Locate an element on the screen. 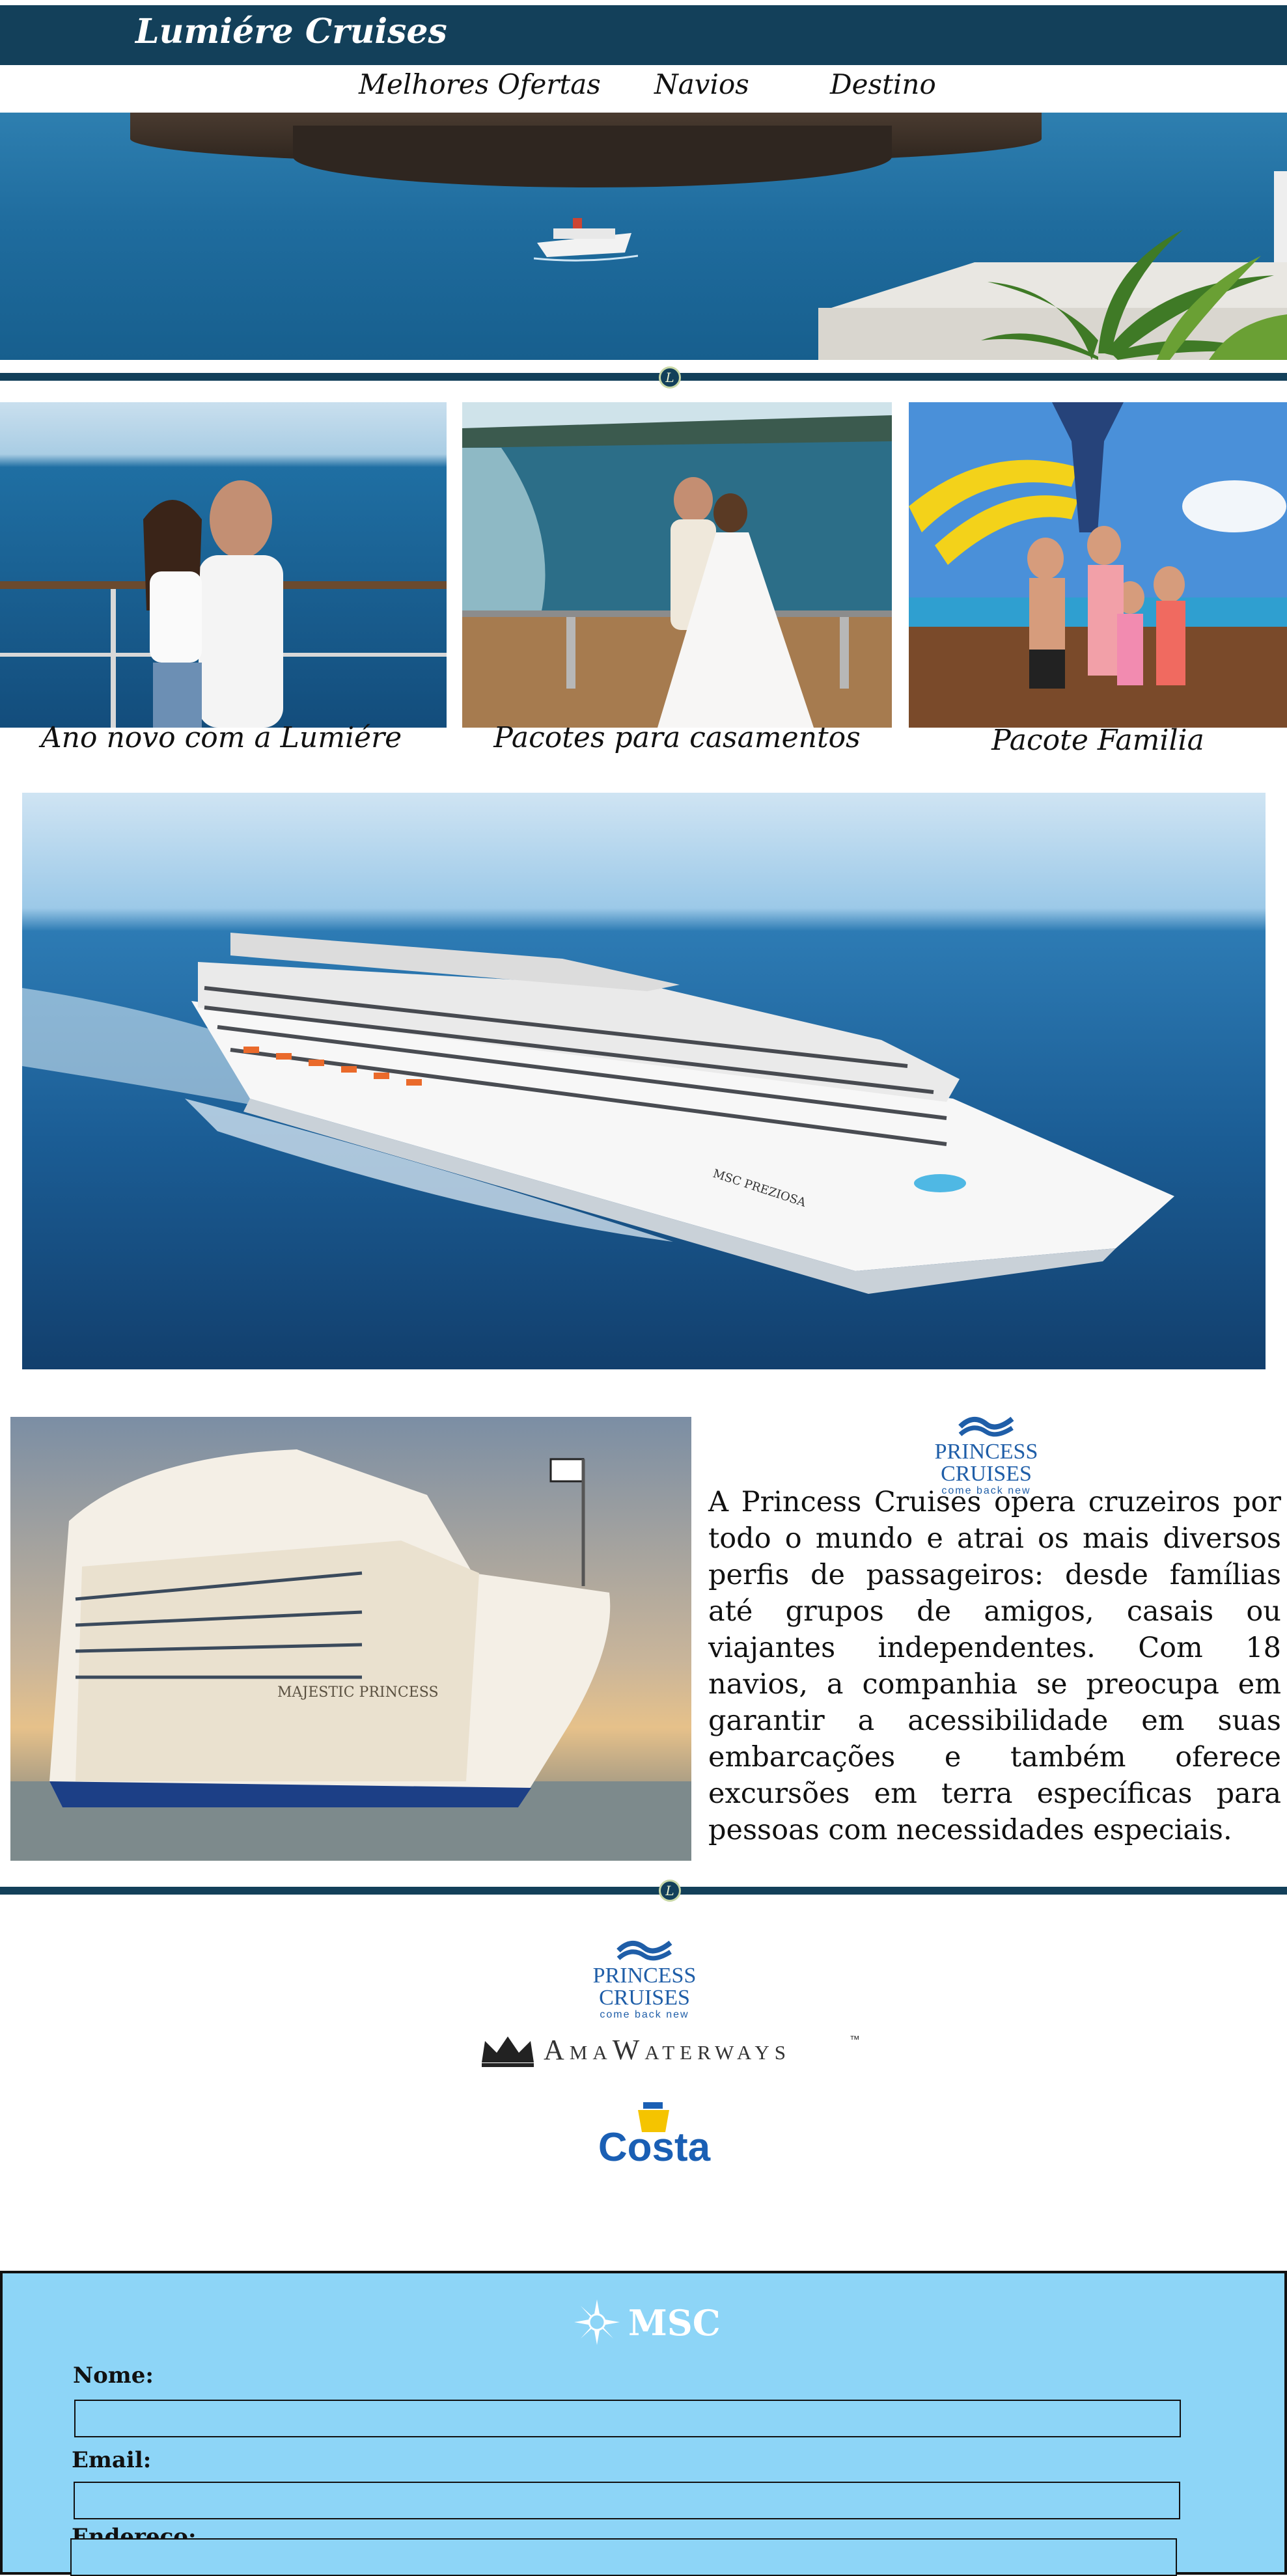 The image size is (1287, 2576). nav-navios: Navios is located at coordinates (702, 84).